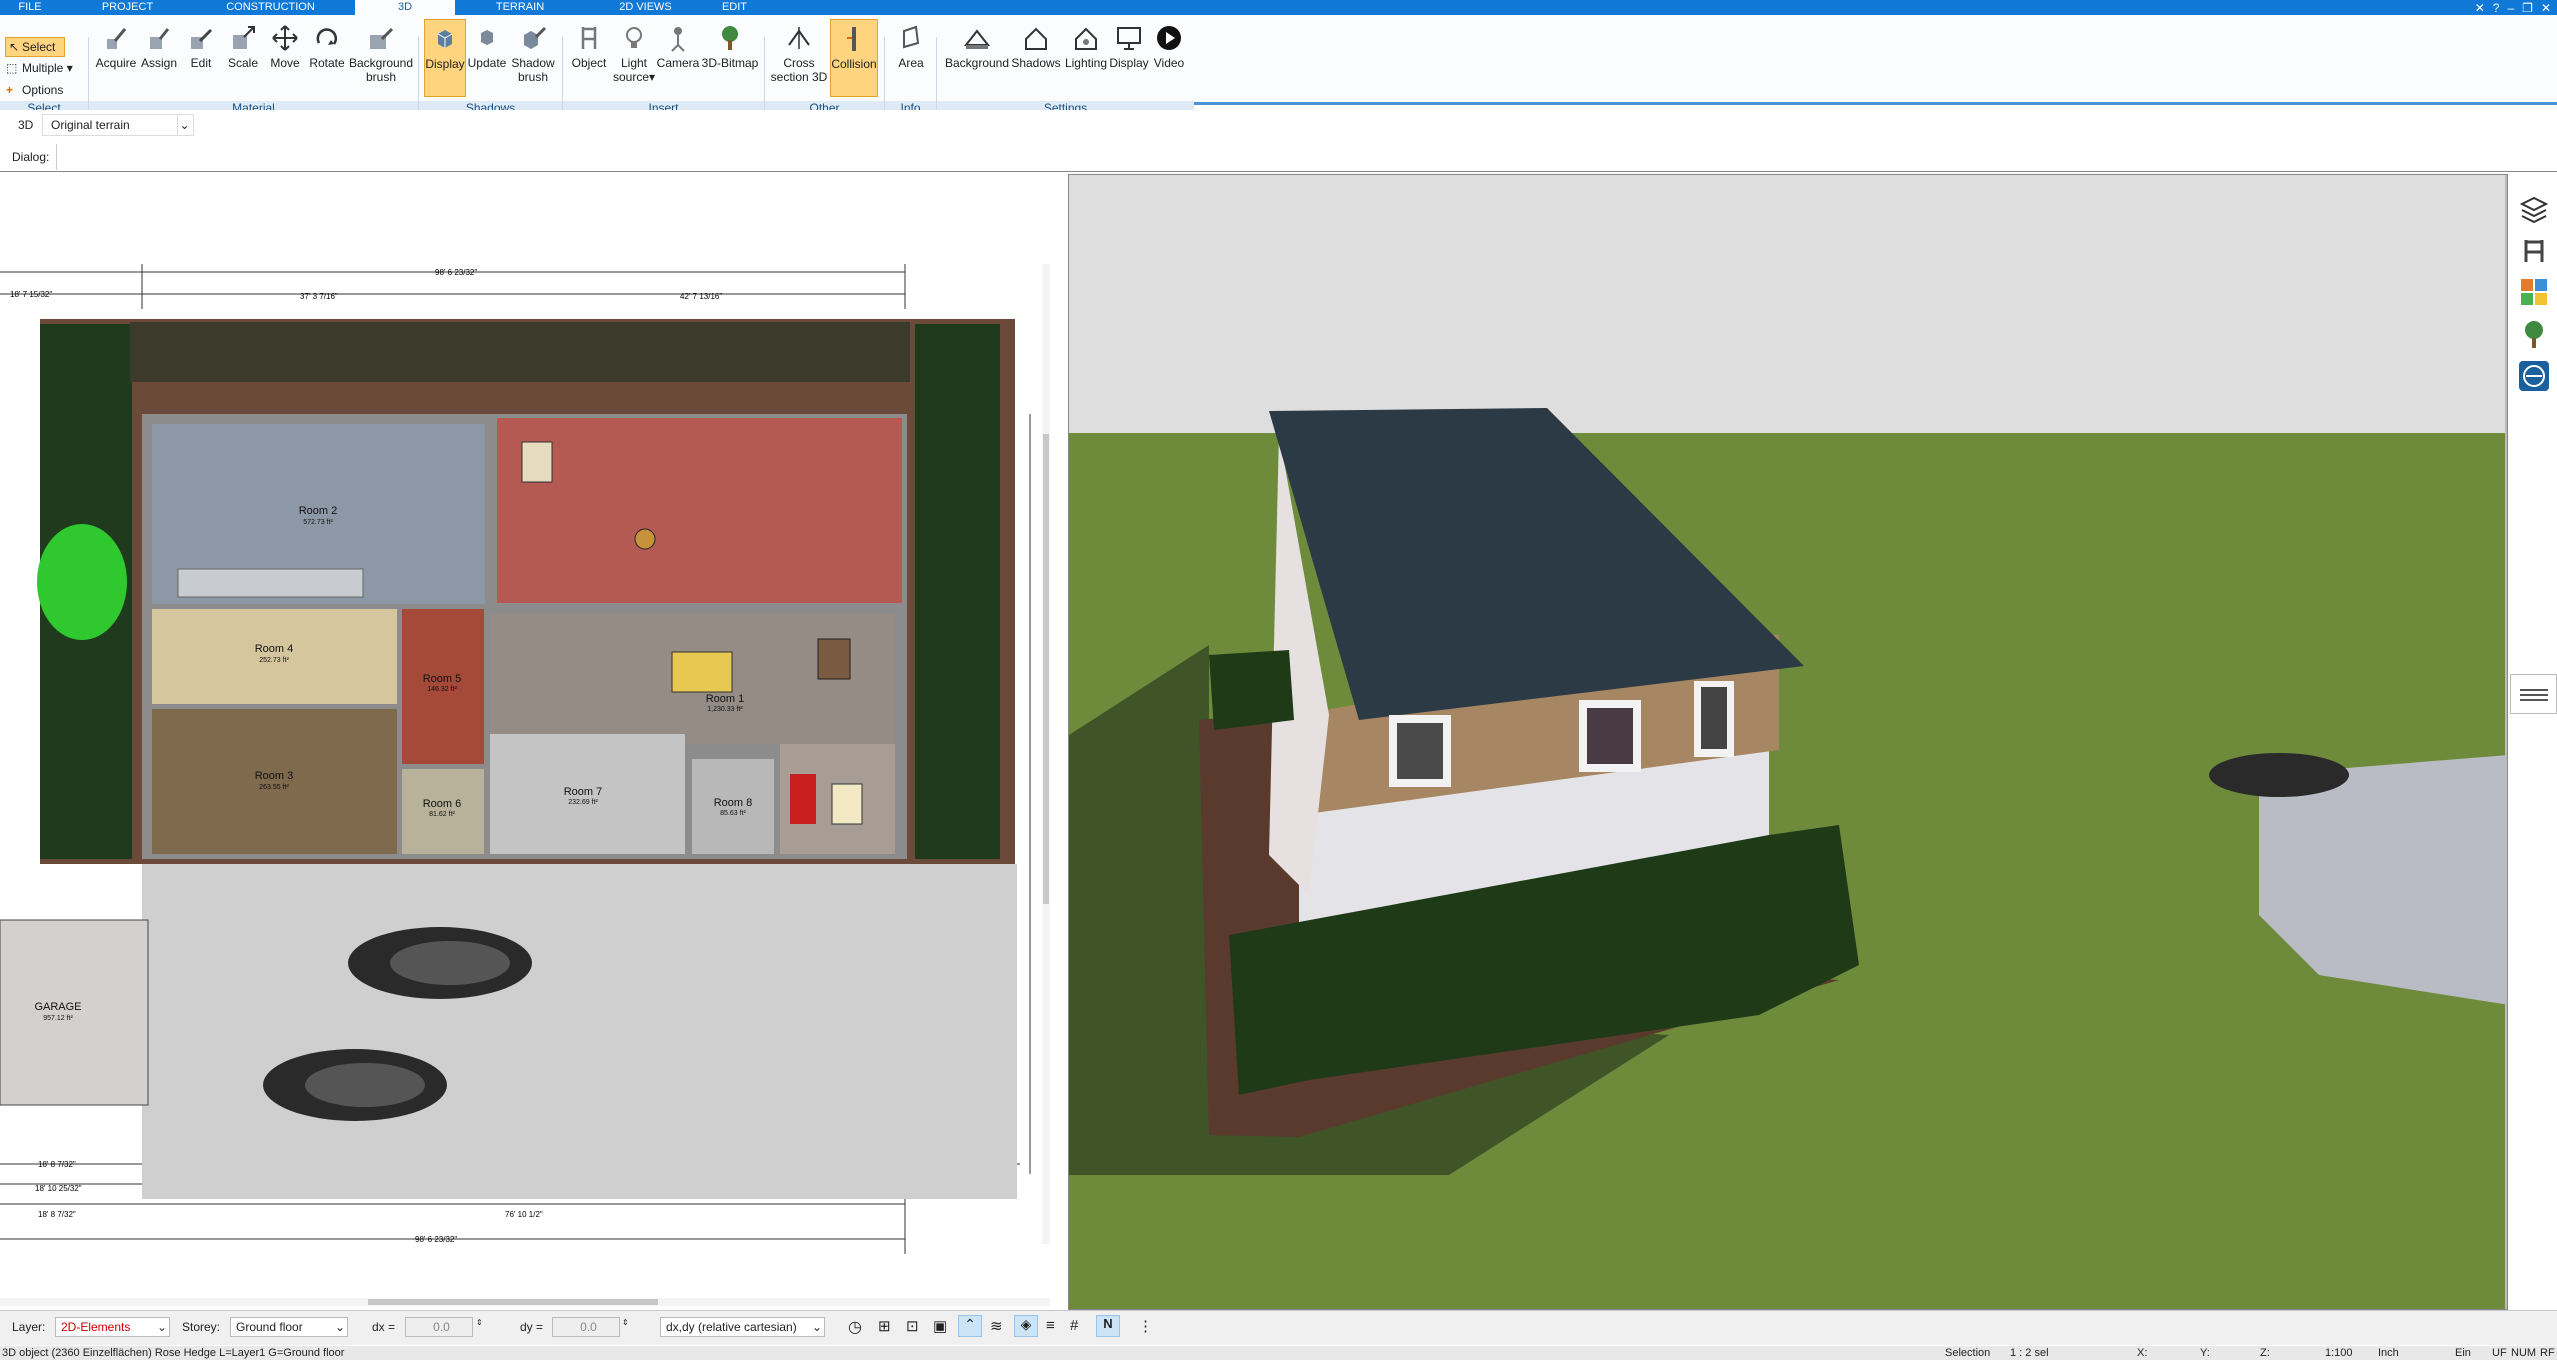  Describe the element at coordinates (1129, 58) in the screenshot. I see `display-settings-button: Display` at that location.